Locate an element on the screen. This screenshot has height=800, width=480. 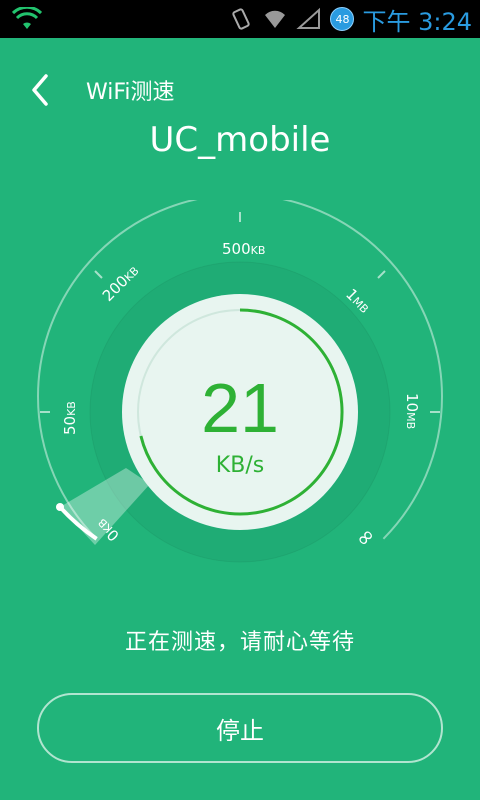
vibrate-icon is located at coordinates (241, 19).